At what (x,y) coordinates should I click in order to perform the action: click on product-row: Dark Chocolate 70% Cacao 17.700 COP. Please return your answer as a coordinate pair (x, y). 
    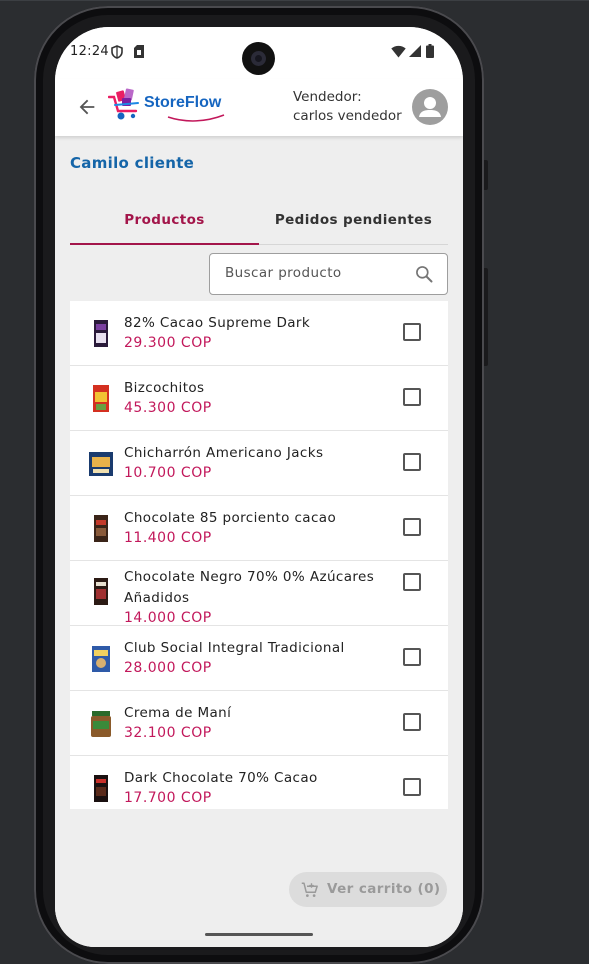
    Looking at the image, I should click on (259, 782).